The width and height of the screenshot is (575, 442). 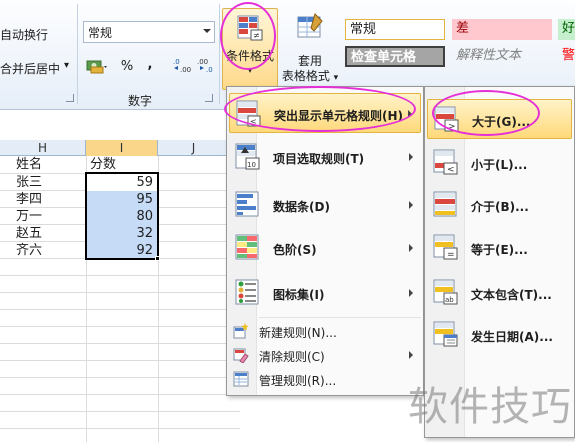 I want to click on currency-format-button, so click(x=97, y=67).